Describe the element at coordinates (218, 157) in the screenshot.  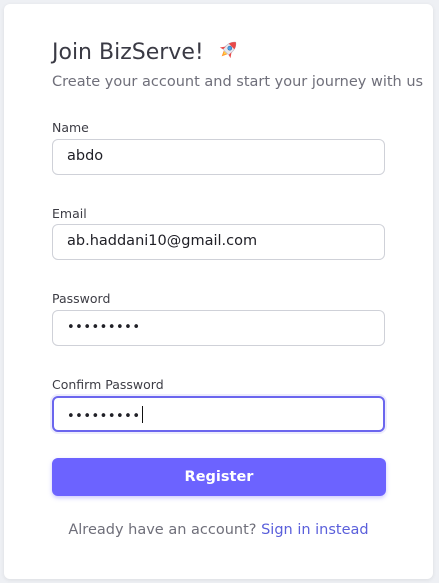
I see `name-field: abdo` at that location.